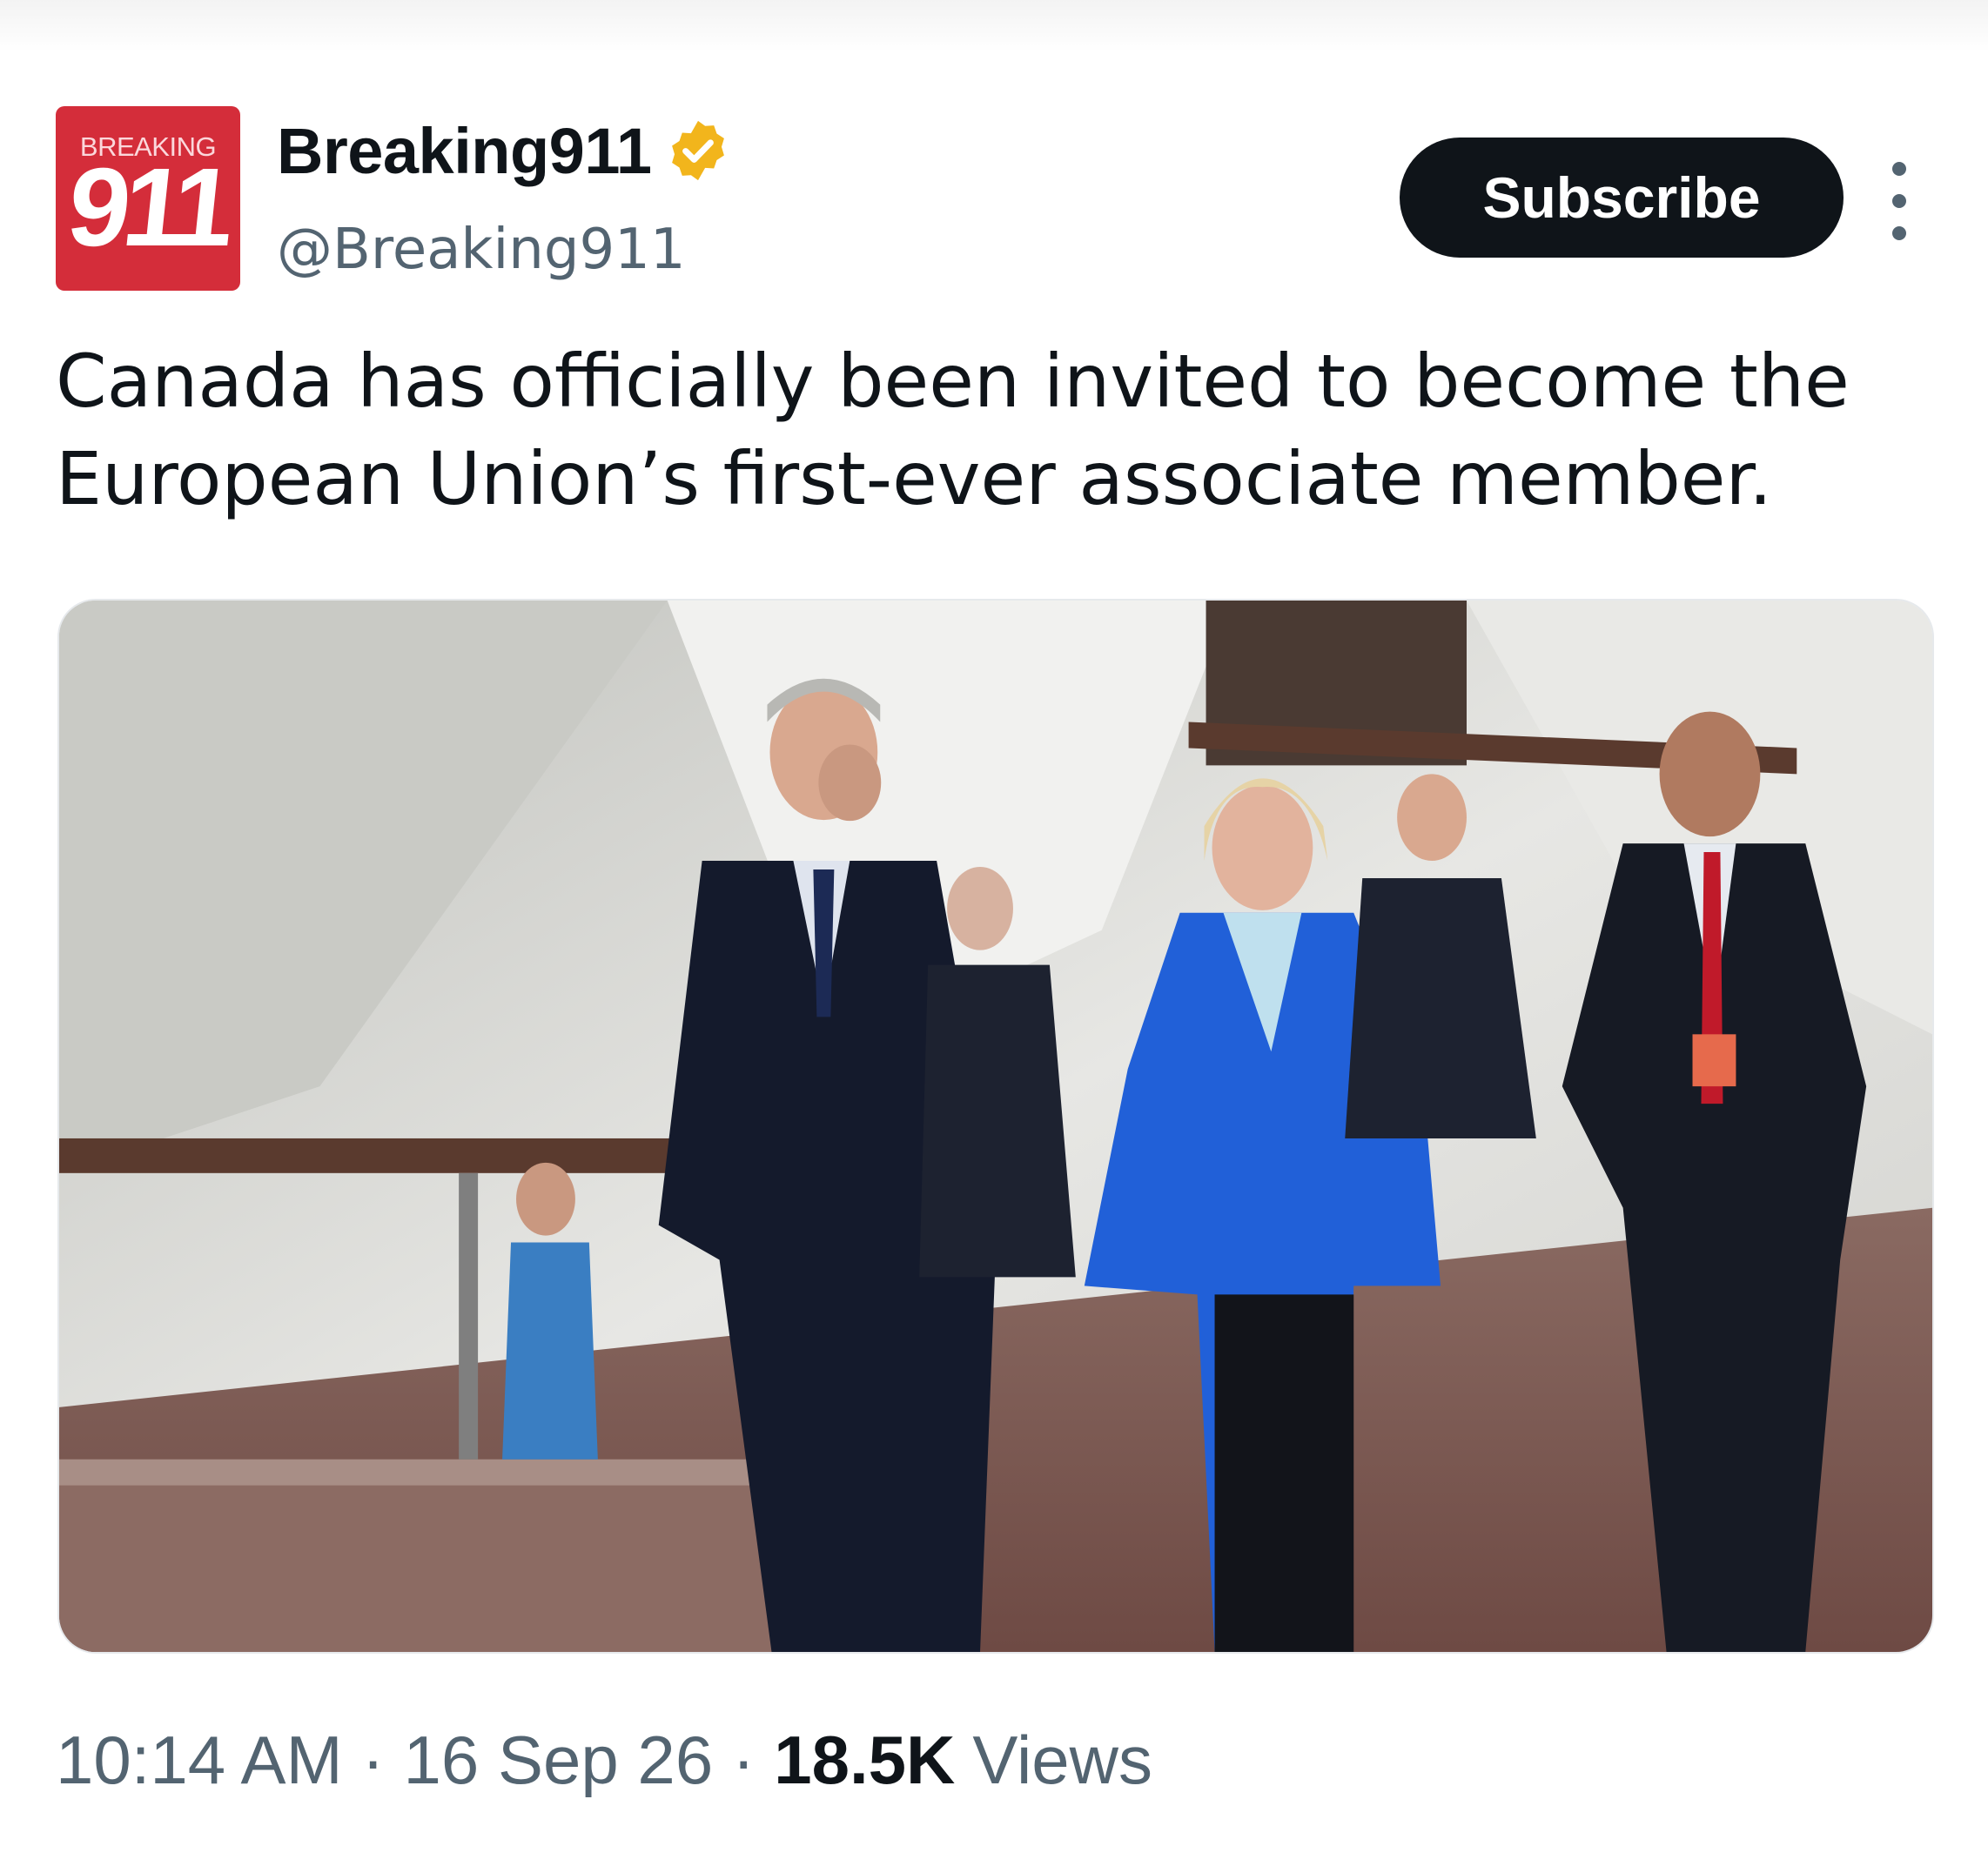  What do you see at coordinates (865, 1760) in the screenshot?
I see `views-count: 18.5K` at bounding box center [865, 1760].